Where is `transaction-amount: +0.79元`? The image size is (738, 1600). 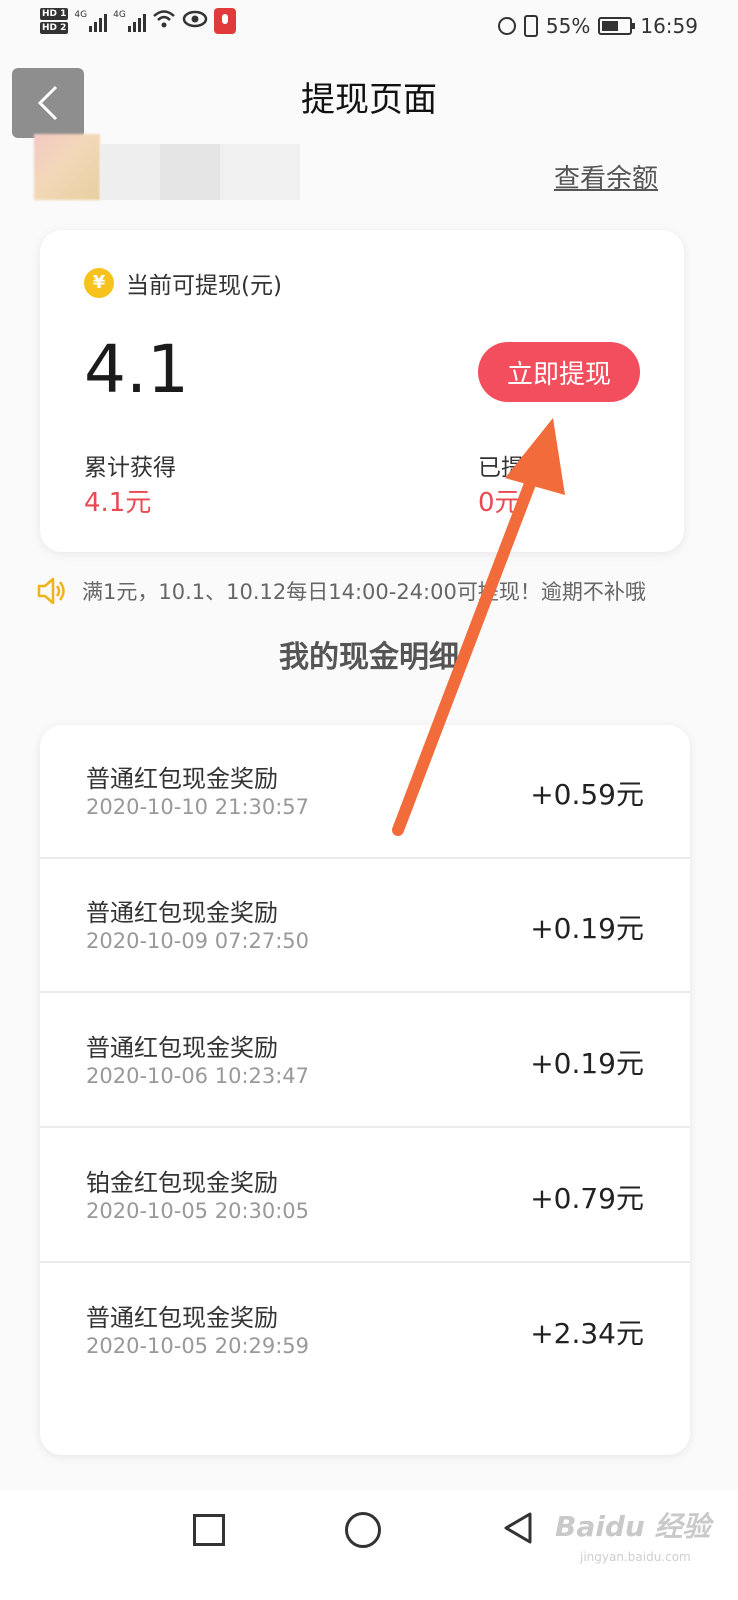
transaction-amount: +0.79元 is located at coordinates (587, 1198).